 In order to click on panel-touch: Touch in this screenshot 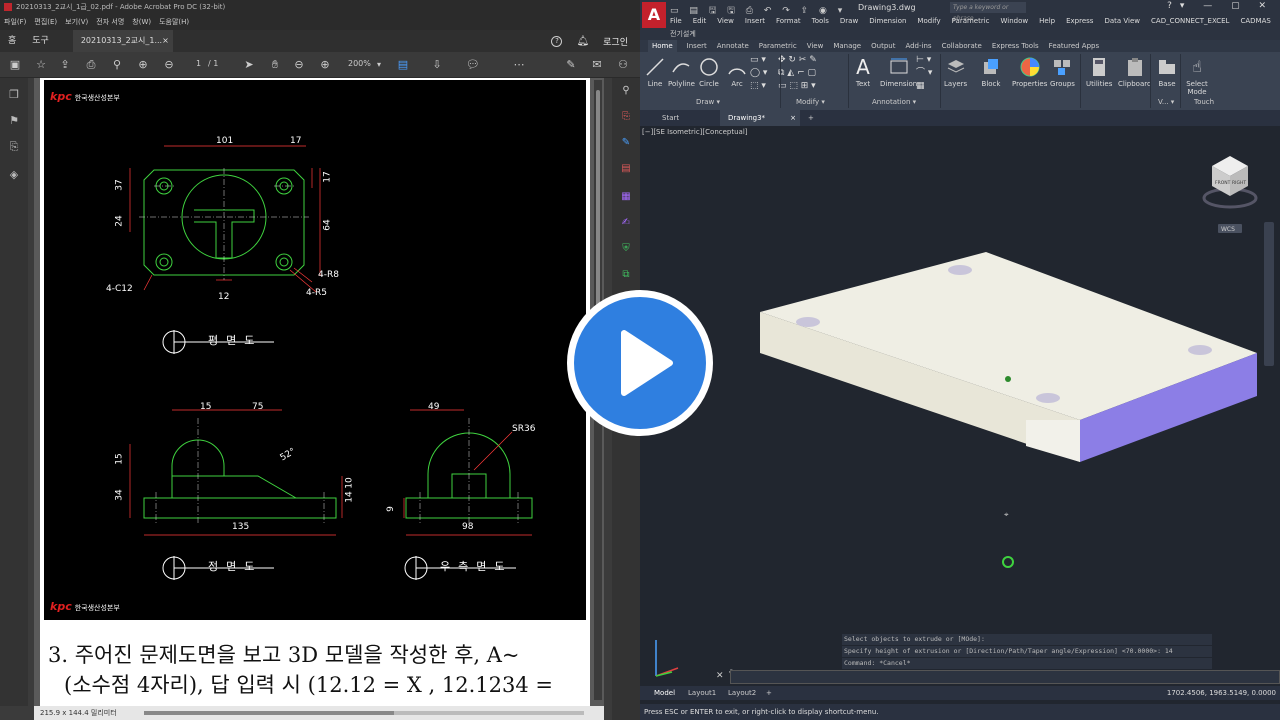, I will do `click(1204, 102)`.